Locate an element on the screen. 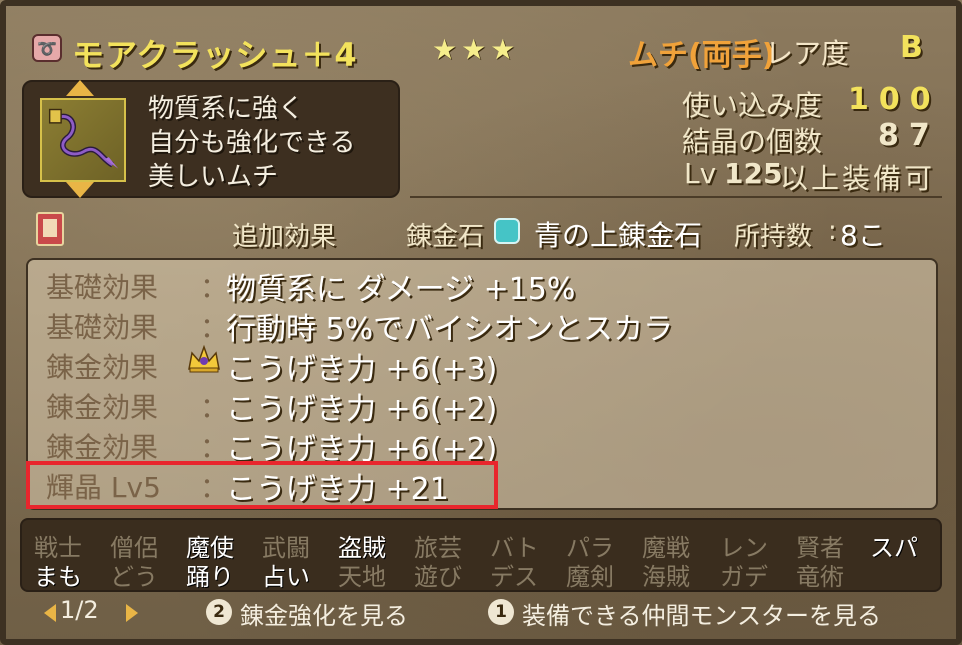 Image resolution: width=962 pixels, height=645 pixels. equip-level-value: 125 is located at coordinates (753, 173).